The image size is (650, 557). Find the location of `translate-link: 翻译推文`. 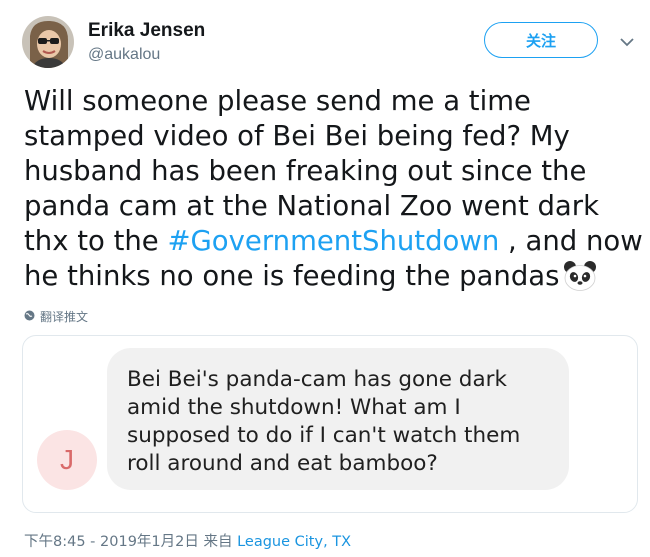

translate-link: 翻译推文 is located at coordinates (56, 316).